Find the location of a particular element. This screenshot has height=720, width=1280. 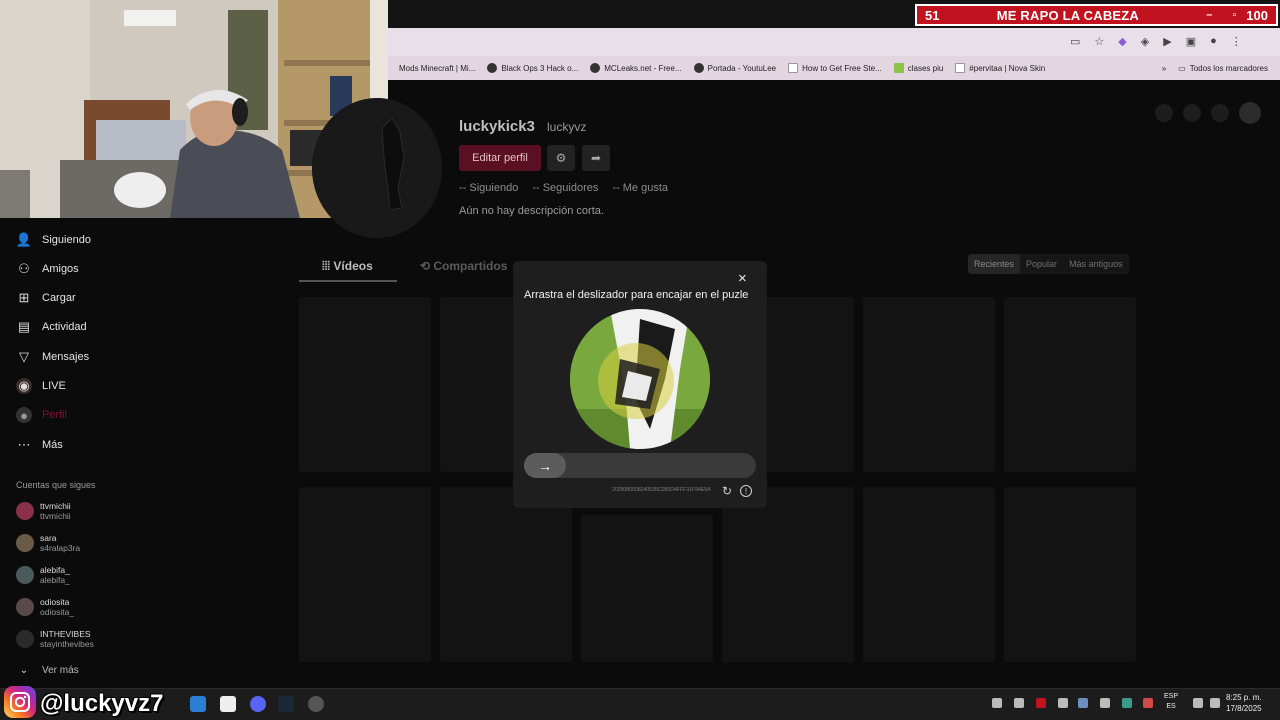

sort-oldest-button: Más antiguos is located at coordinates (1096, 264).